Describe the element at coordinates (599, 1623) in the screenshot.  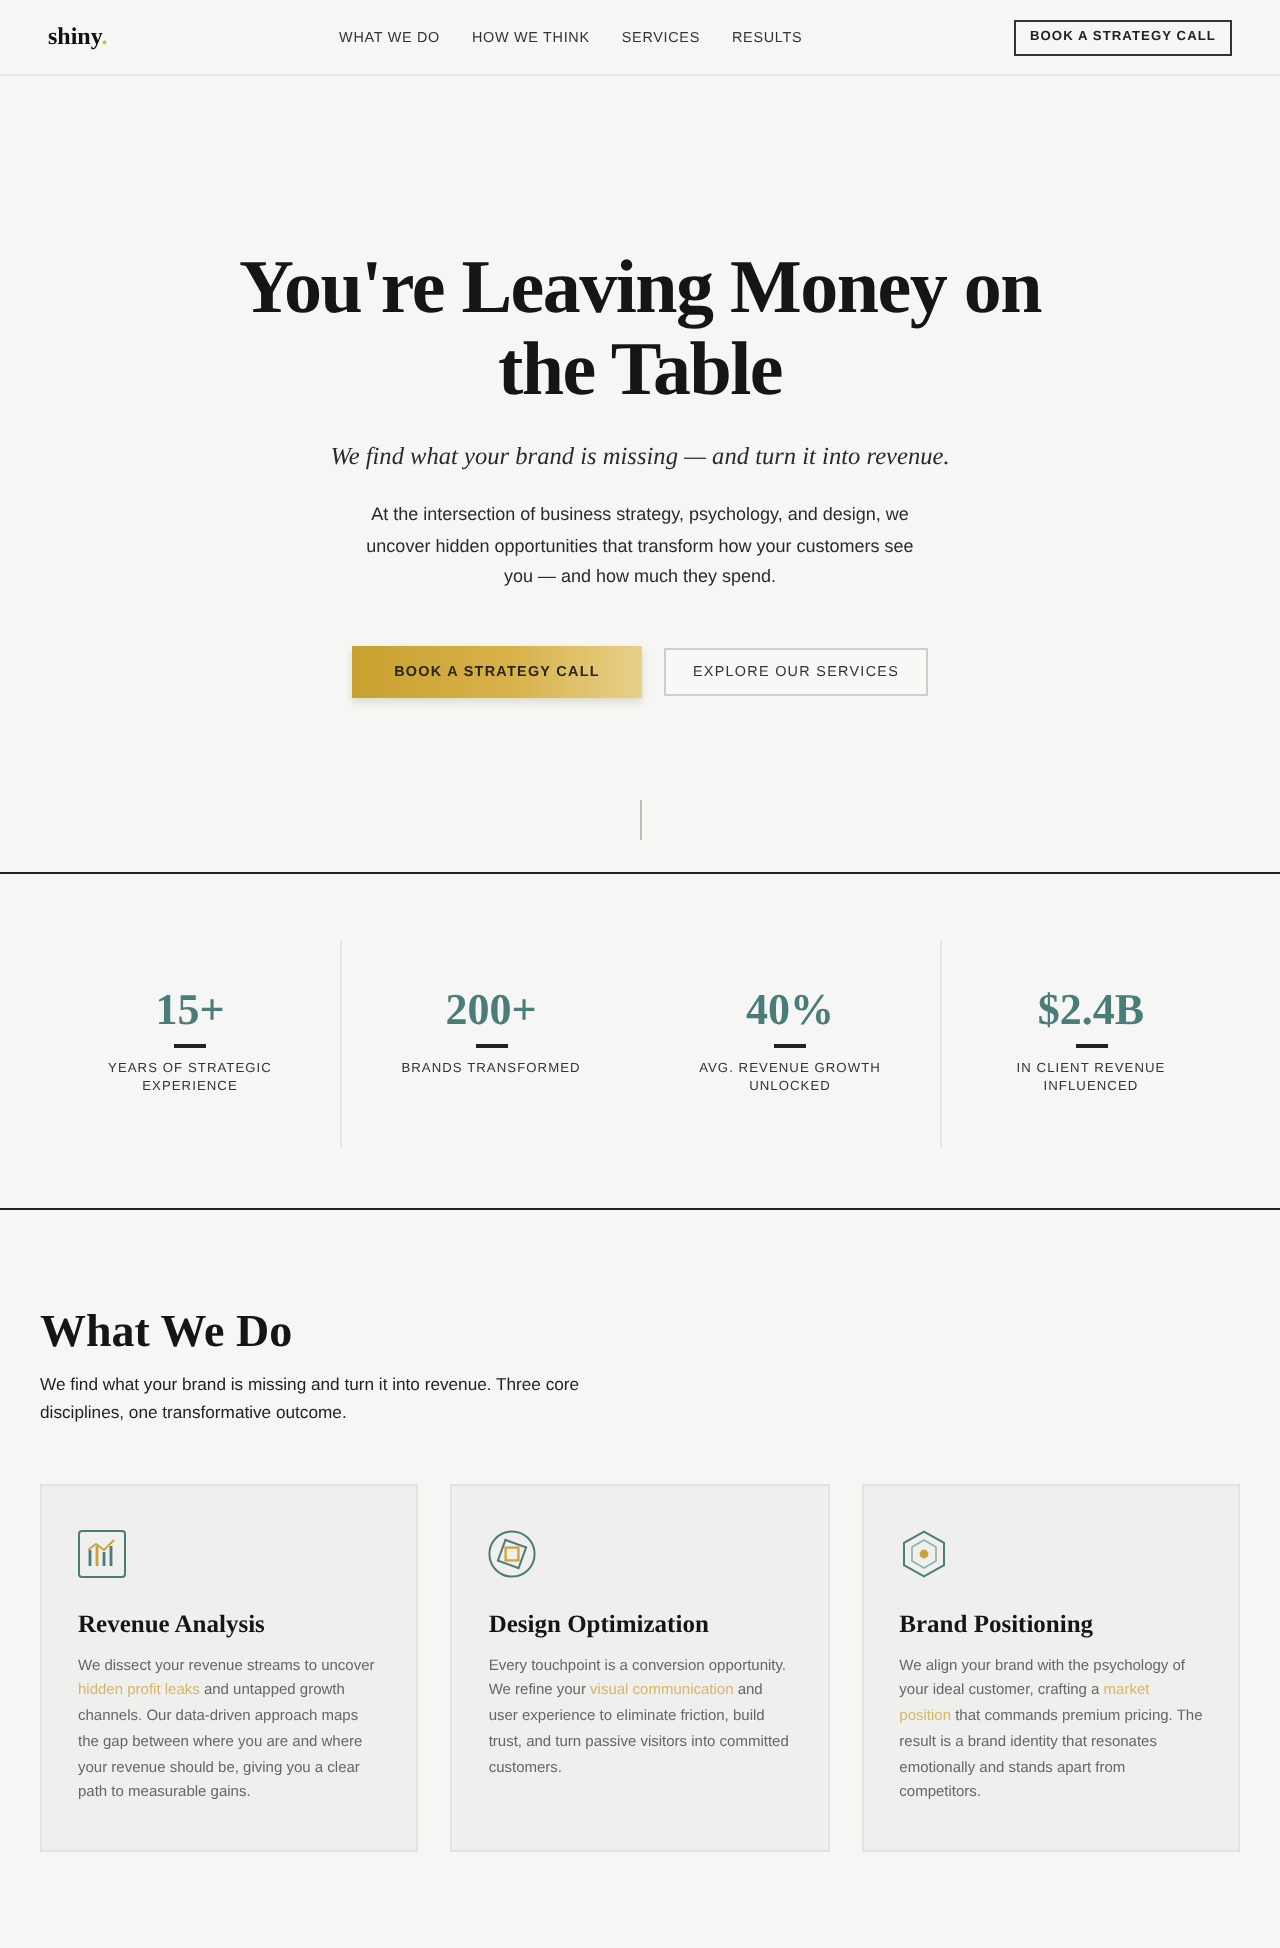
I see `card-title: Design Optimization` at that location.